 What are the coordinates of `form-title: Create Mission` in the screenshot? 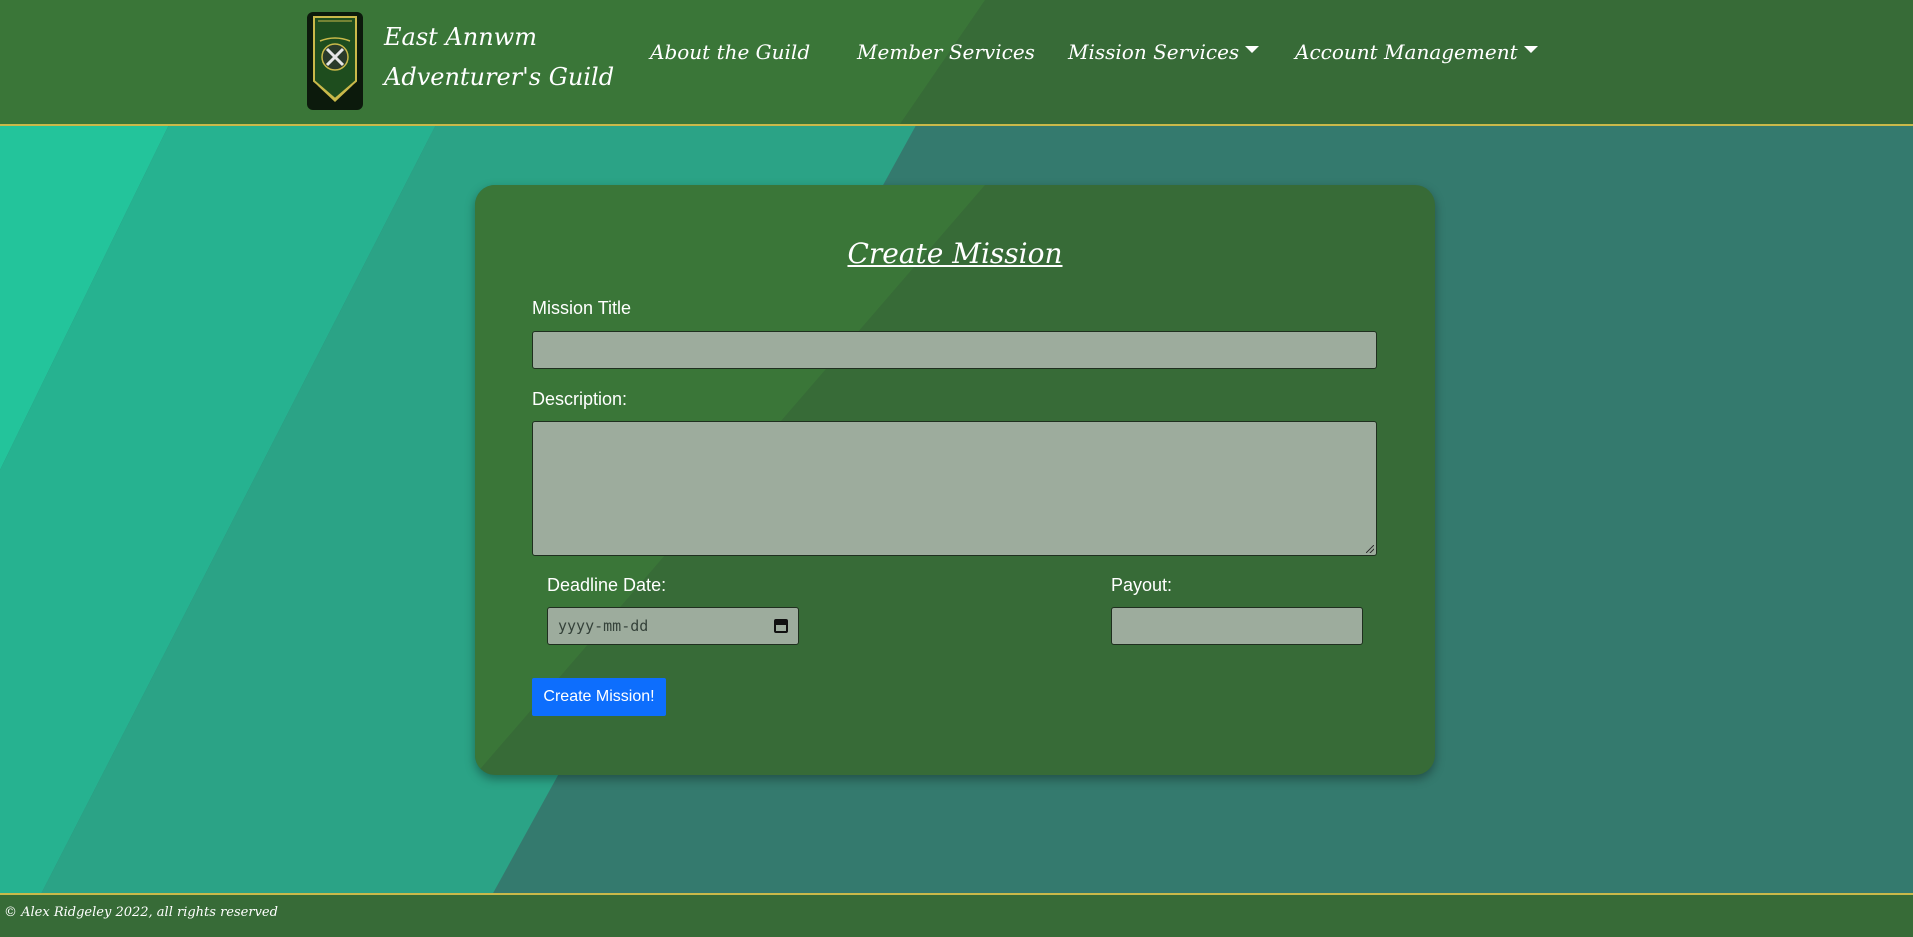 It's located at (955, 253).